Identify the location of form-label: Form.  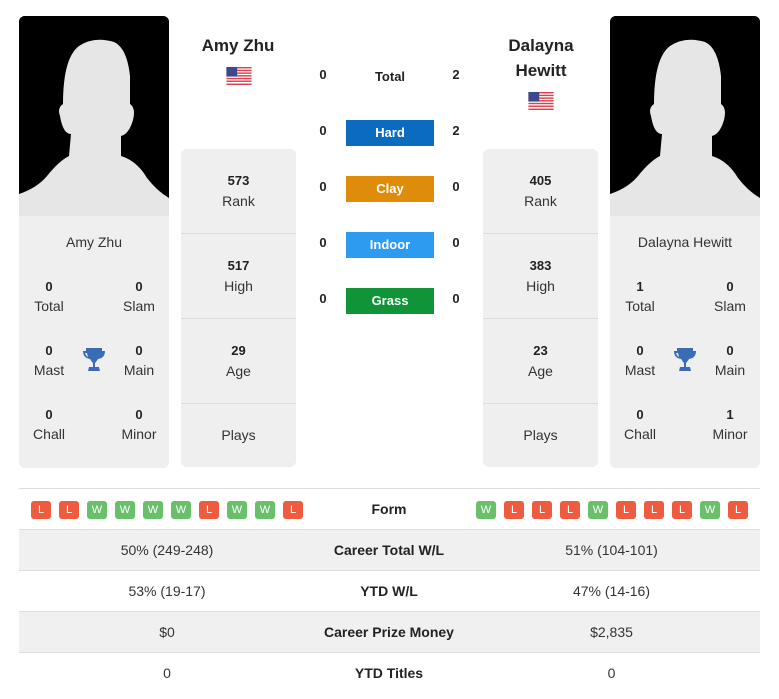
(389, 509).